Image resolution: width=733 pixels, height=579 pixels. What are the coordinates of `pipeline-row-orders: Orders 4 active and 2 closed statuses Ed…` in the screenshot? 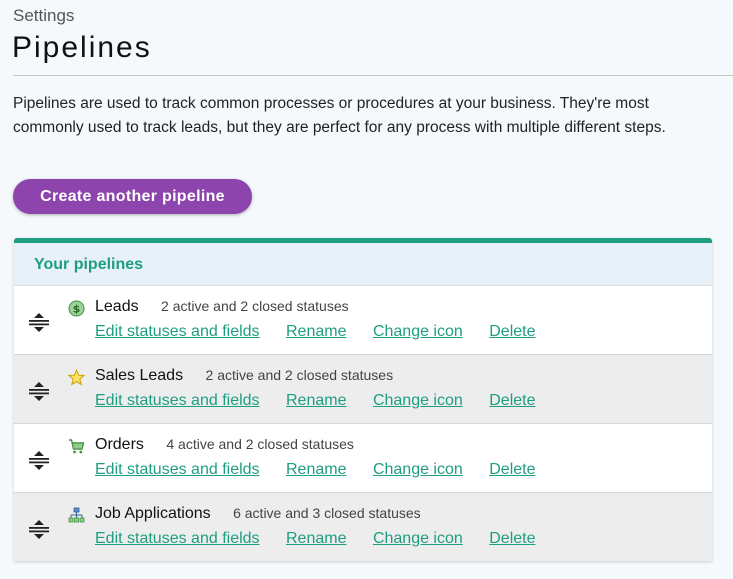 It's located at (363, 458).